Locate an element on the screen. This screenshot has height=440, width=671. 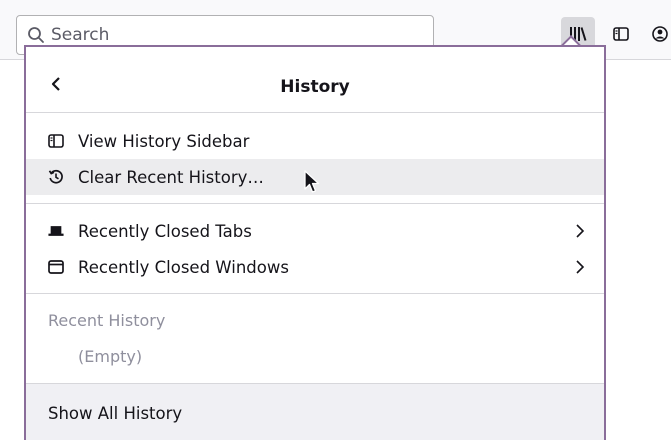
account-button is located at coordinates (657, 34).